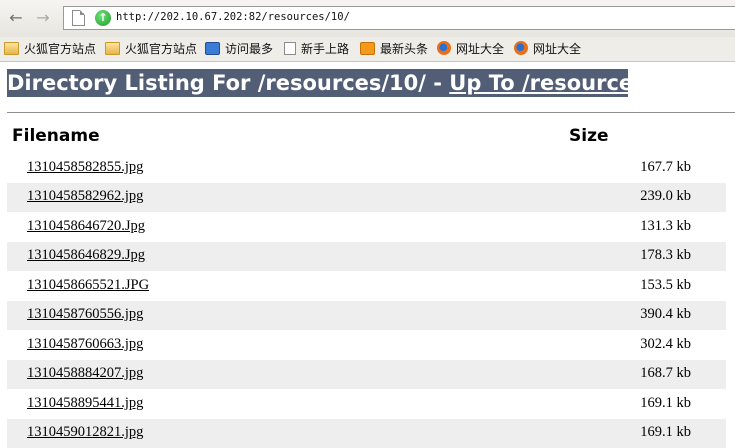 Image resolution: width=735 pixels, height=448 pixels. I want to click on size-column-header: Size, so click(589, 136).